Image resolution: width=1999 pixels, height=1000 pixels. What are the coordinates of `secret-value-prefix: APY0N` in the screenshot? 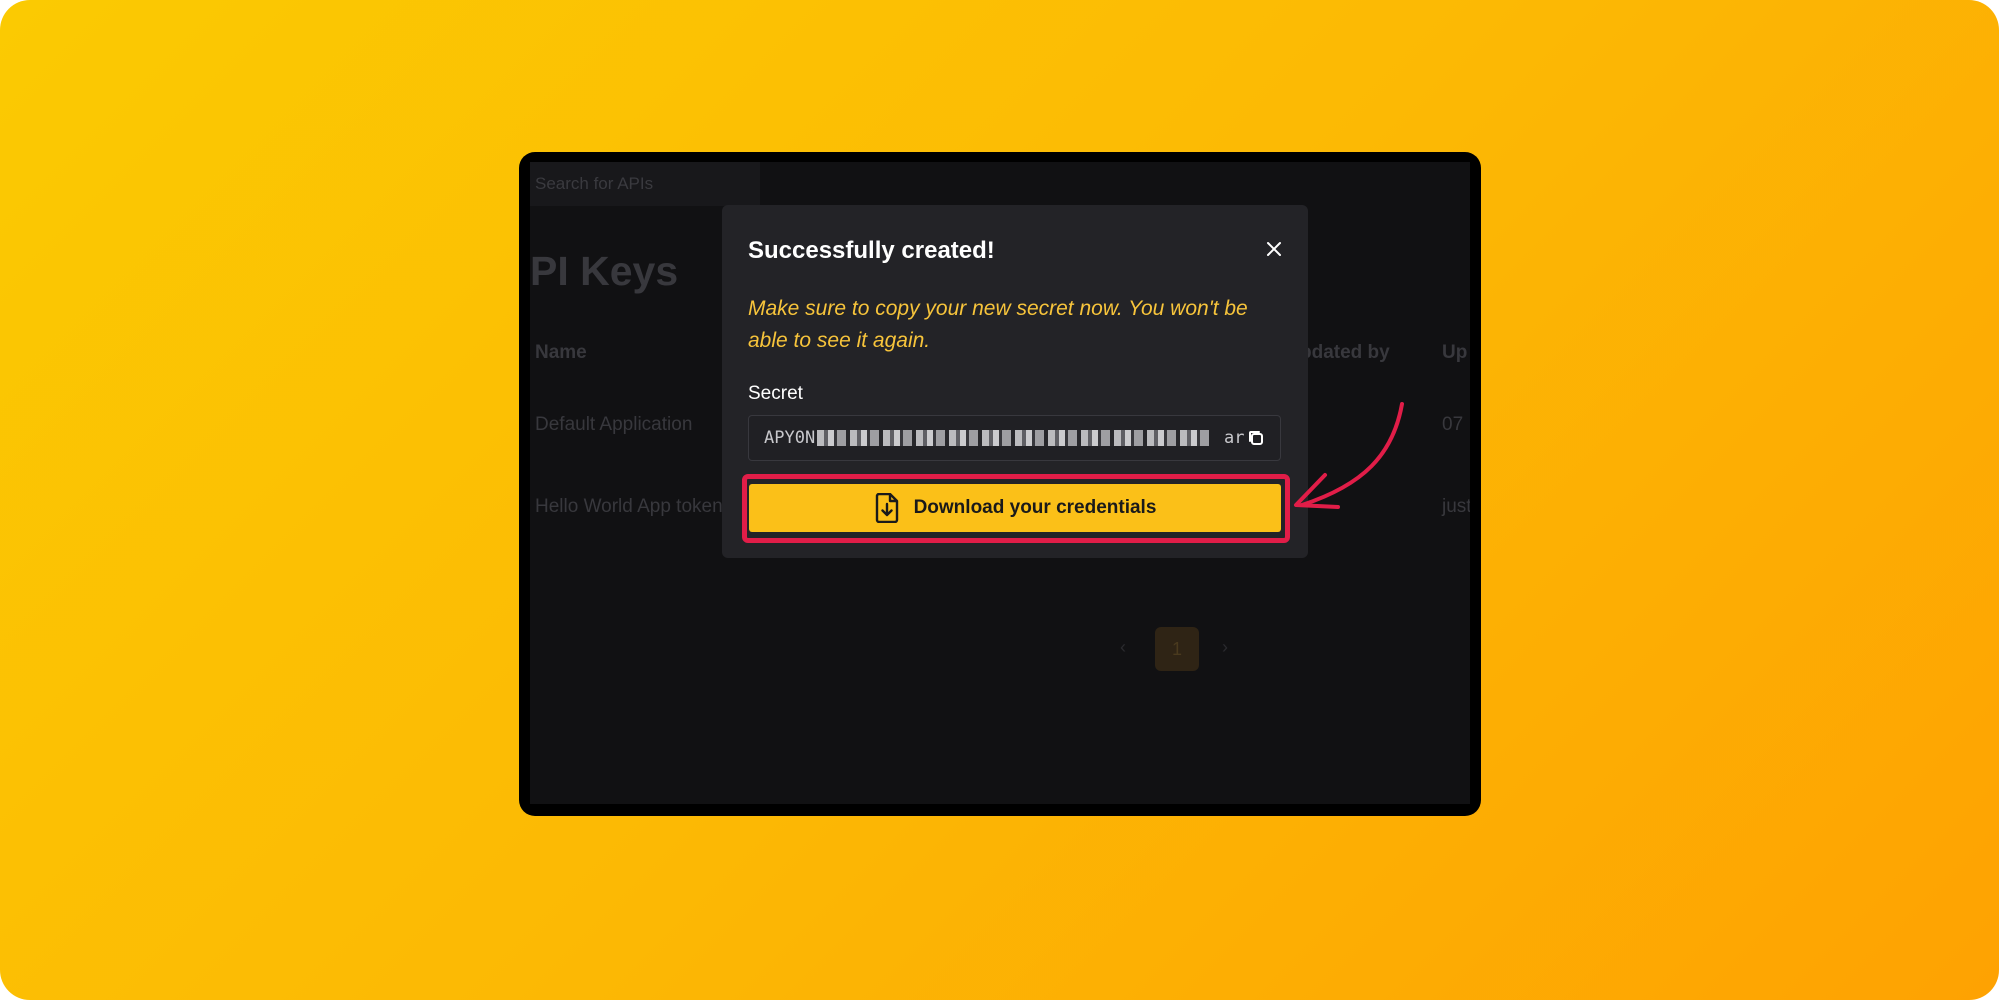 It's located at (790, 438).